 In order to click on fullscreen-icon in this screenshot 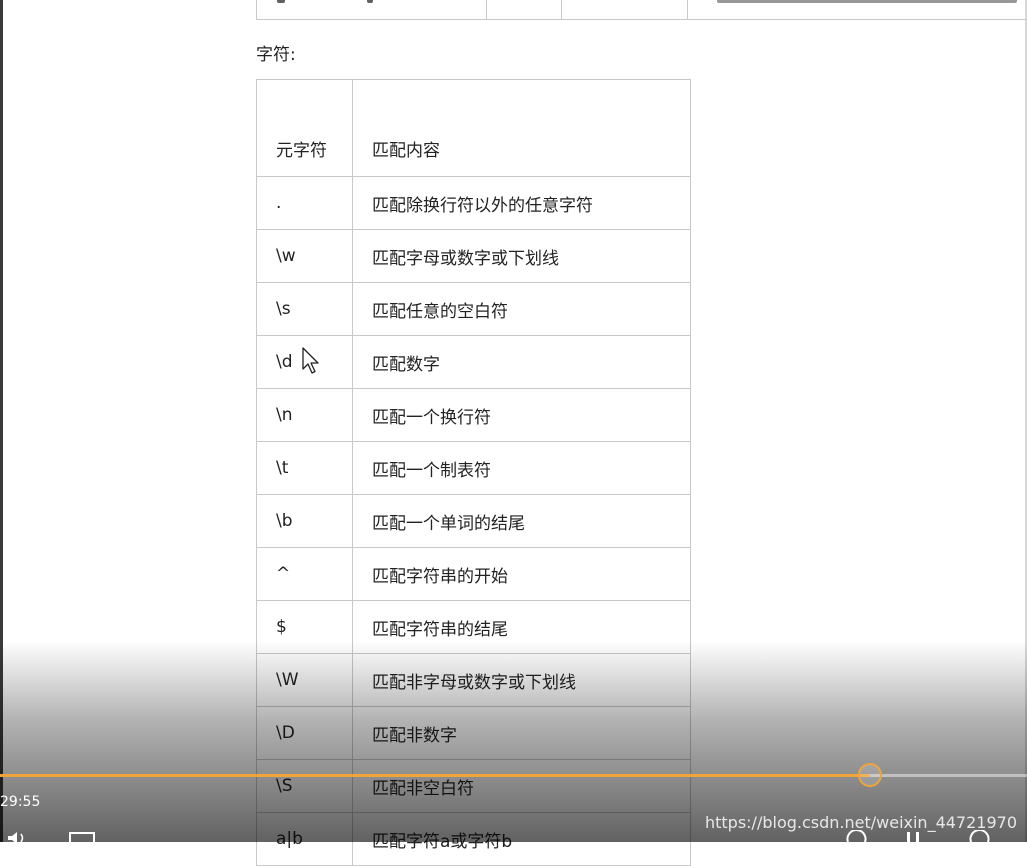, I will do `click(82, 840)`.